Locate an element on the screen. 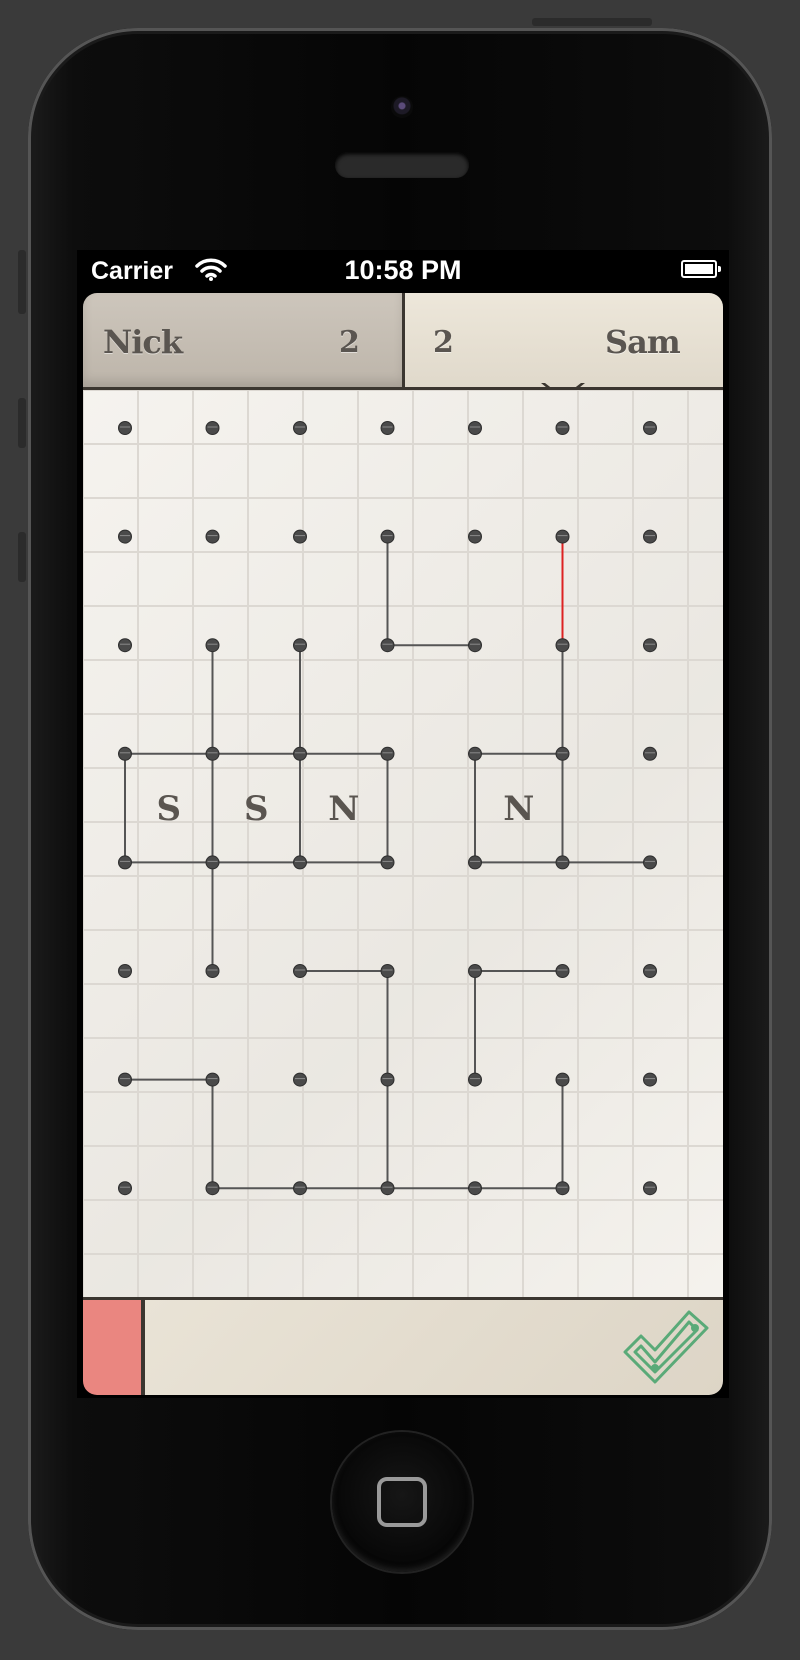  front-camera is located at coordinates (402, 107).